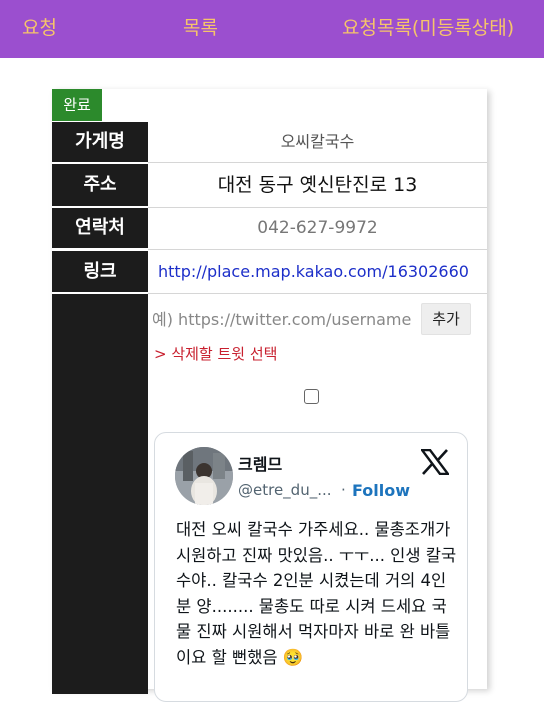 The width and height of the screenshot is (544, 702). Describe the element at coordinates (100, 228) in the screenshot. I see `phone-label: 연락처` at that location.